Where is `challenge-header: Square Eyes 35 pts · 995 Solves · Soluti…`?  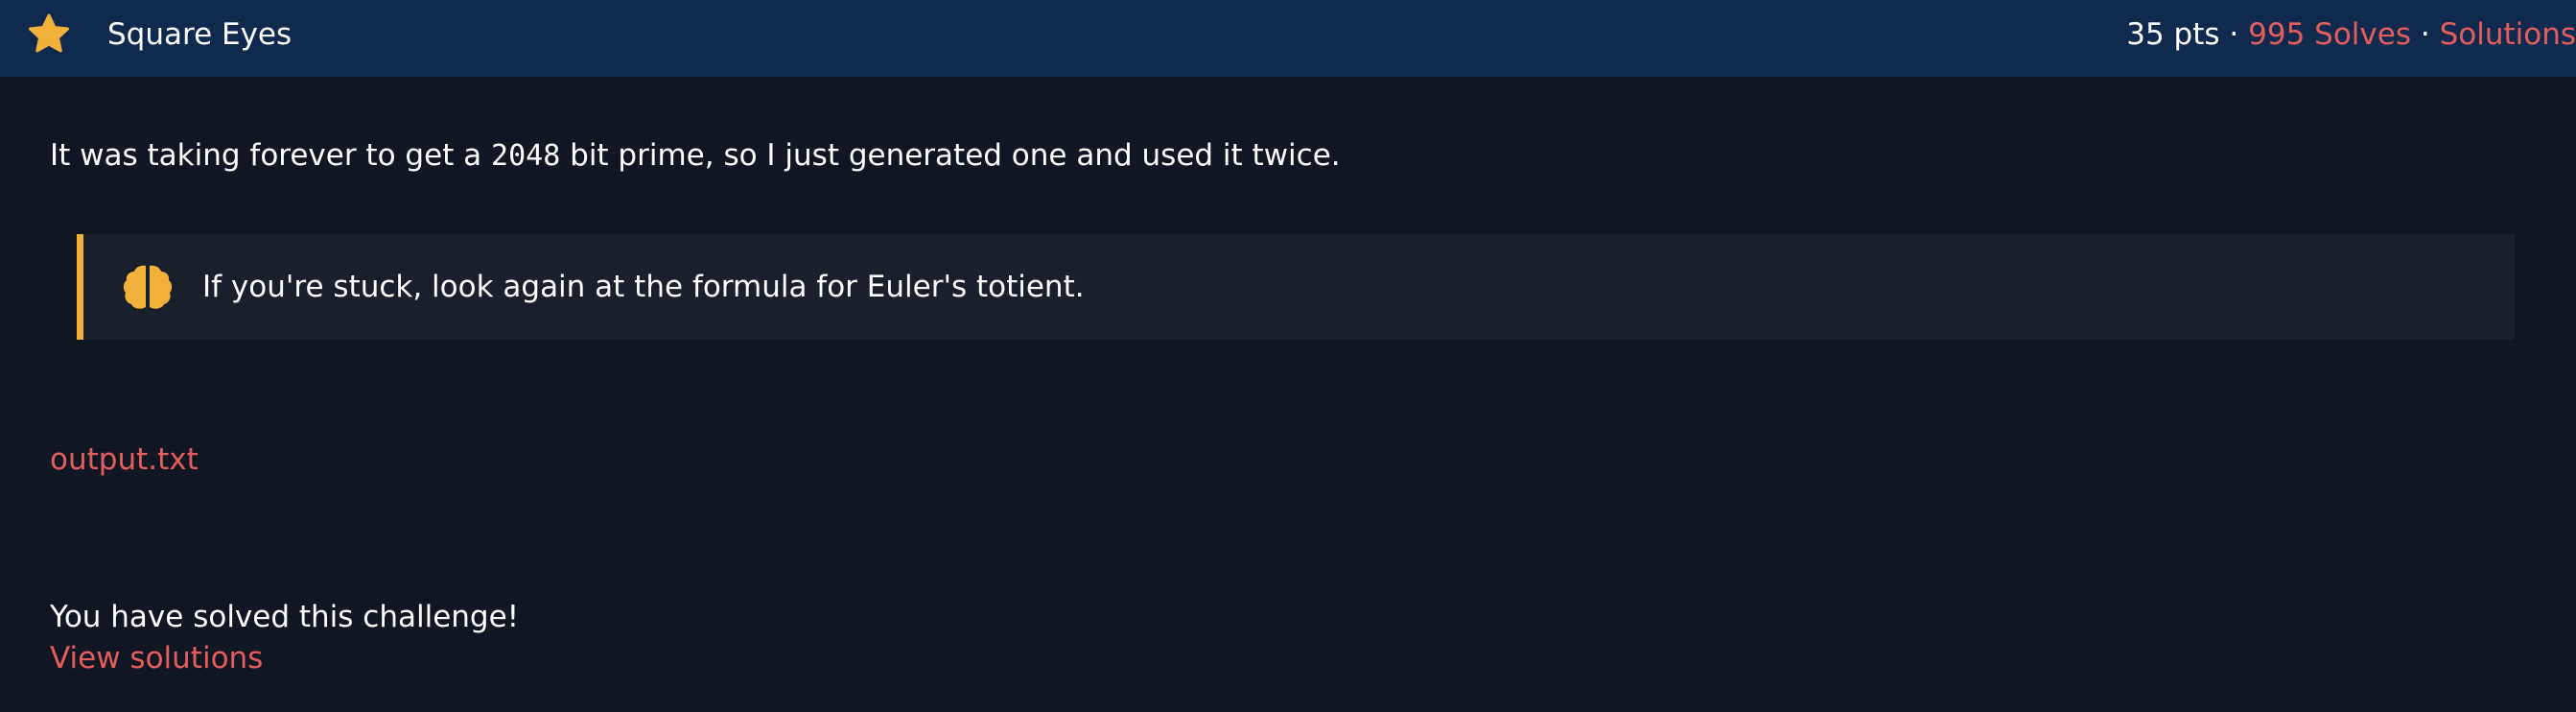 challenge-header: Square Eyes 35 pts · 995 Solves · Soluti… is located at coordinates (1288, 38).